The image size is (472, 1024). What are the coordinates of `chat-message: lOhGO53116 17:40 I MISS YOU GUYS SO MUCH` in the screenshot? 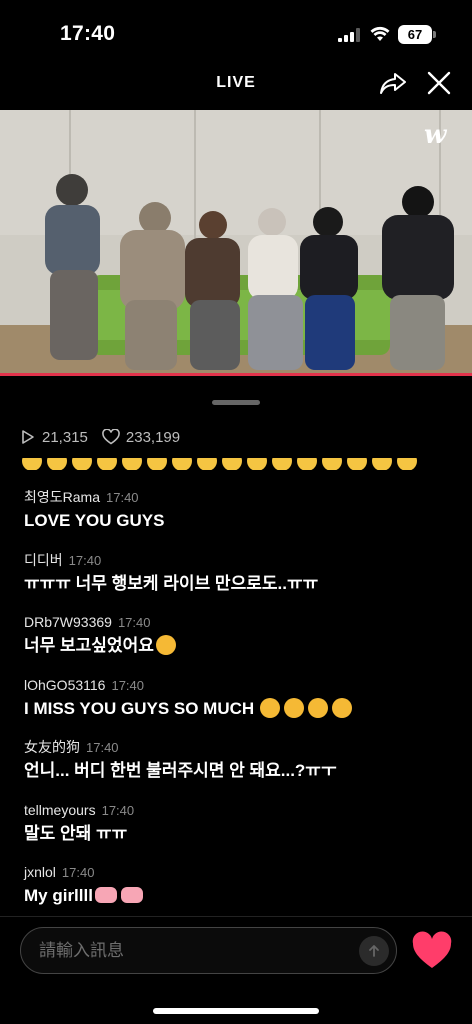 It's located at (239, 705).